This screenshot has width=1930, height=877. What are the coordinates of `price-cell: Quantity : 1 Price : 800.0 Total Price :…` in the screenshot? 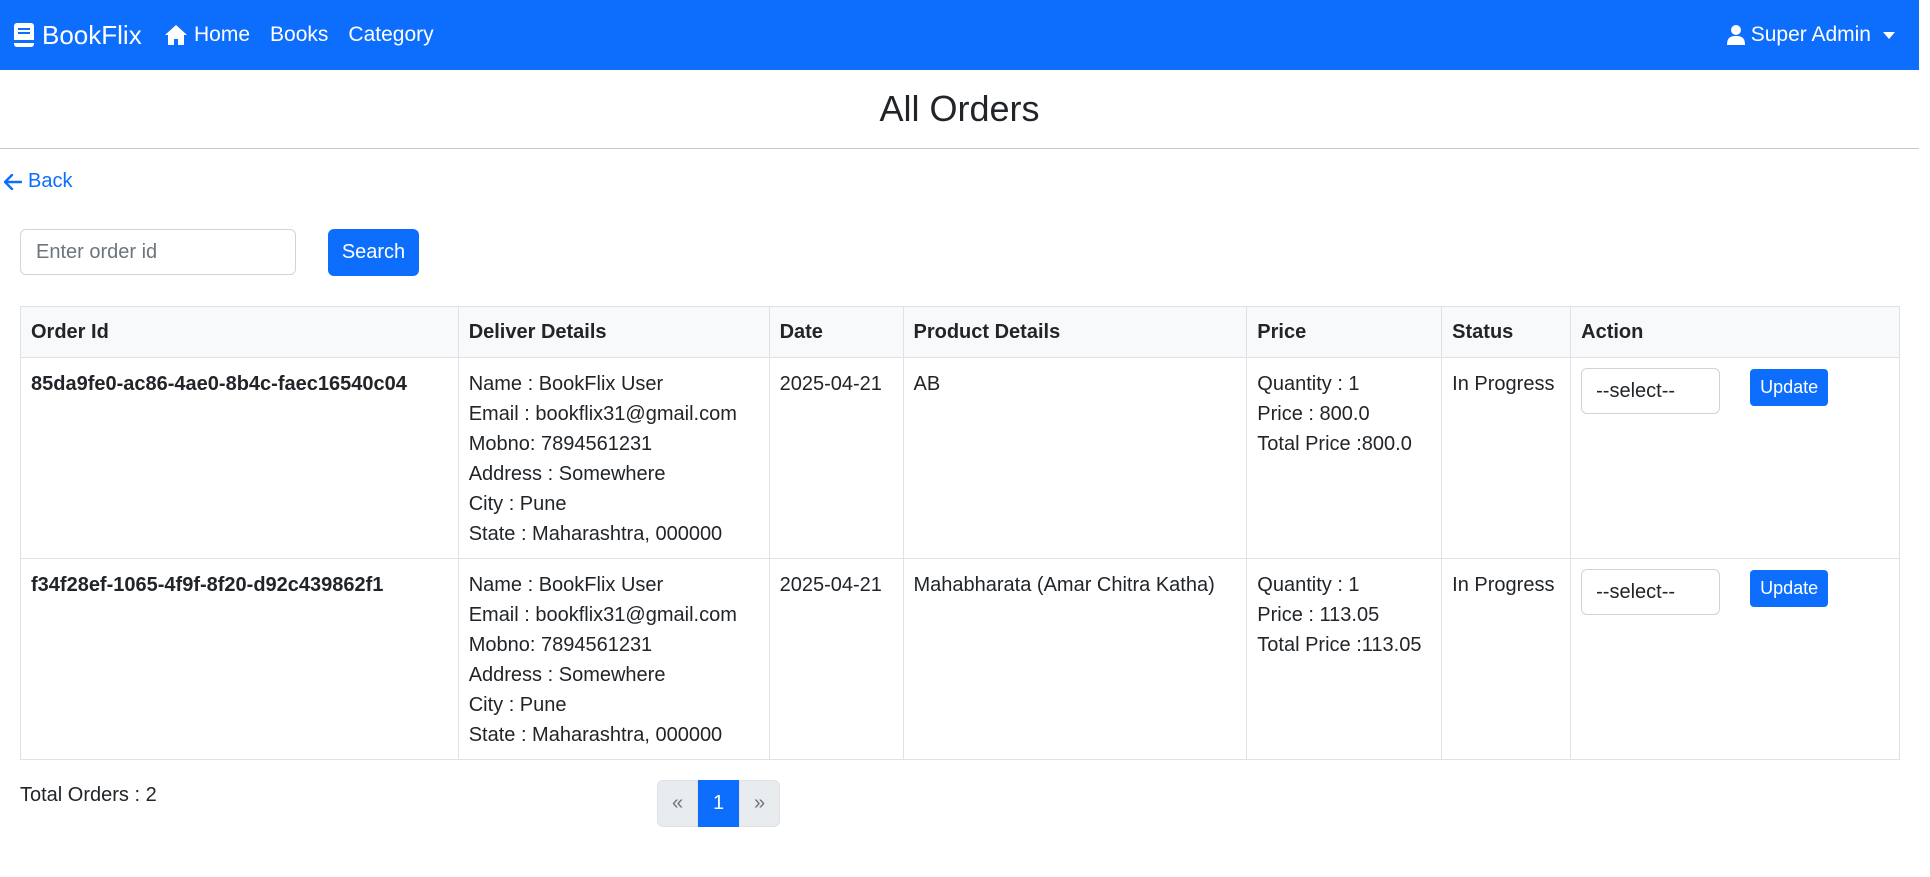 It's located at (1344, 458).